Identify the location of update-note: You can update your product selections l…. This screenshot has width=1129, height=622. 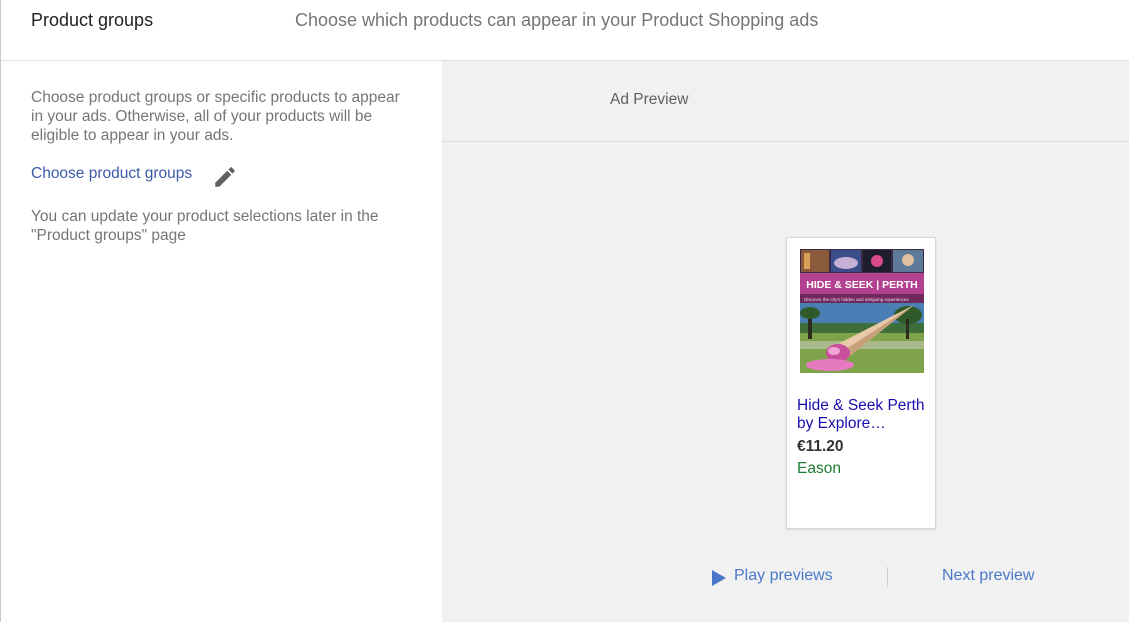
(205, 226).